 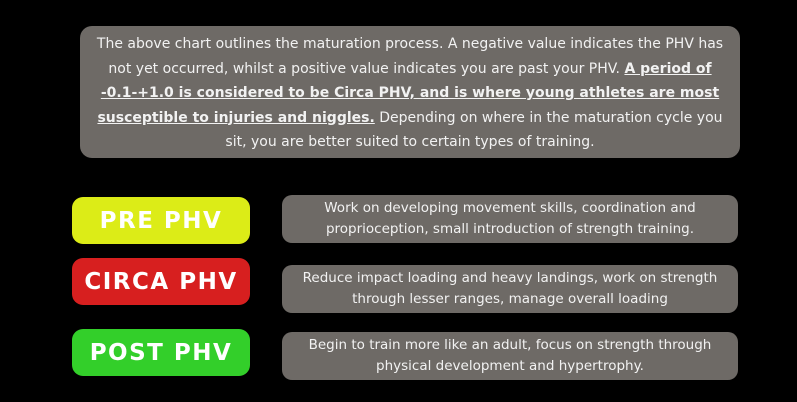 I want to click on post-phv-badge: POST PHV, so click(x=161, y=352).